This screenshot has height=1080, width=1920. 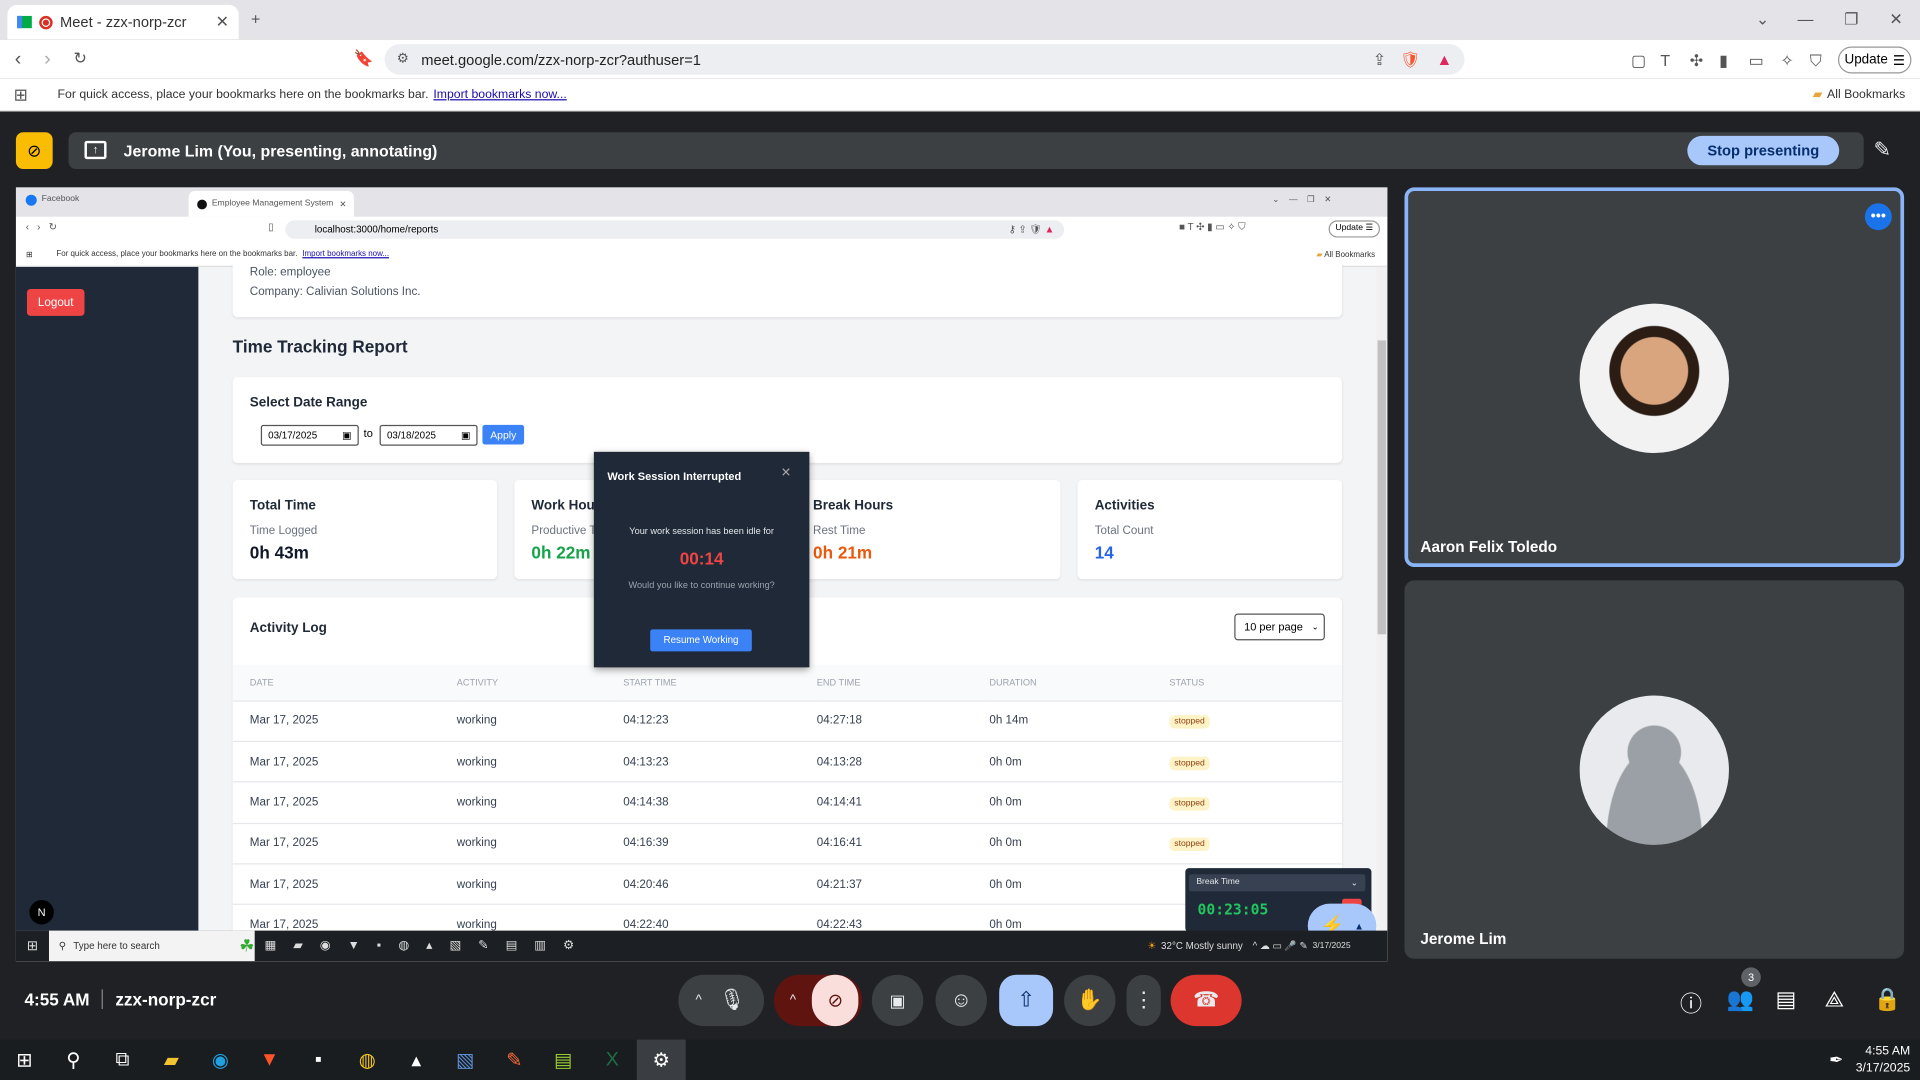 What do you see at coordinates (503, 434) in the screenshot?
I see `apply-button: Apply` at bounding box center [503, 434].